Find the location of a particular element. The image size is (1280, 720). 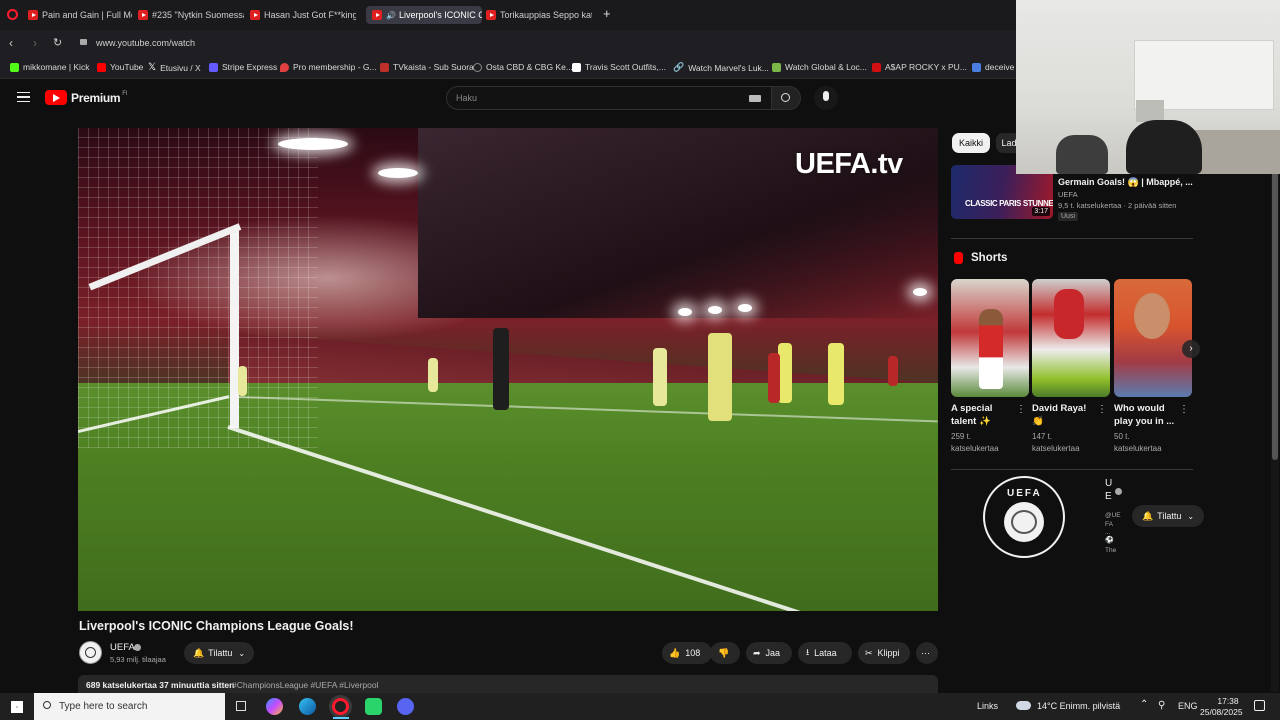

related-video-channel: UEFA is located at coordinates (1068, 194).